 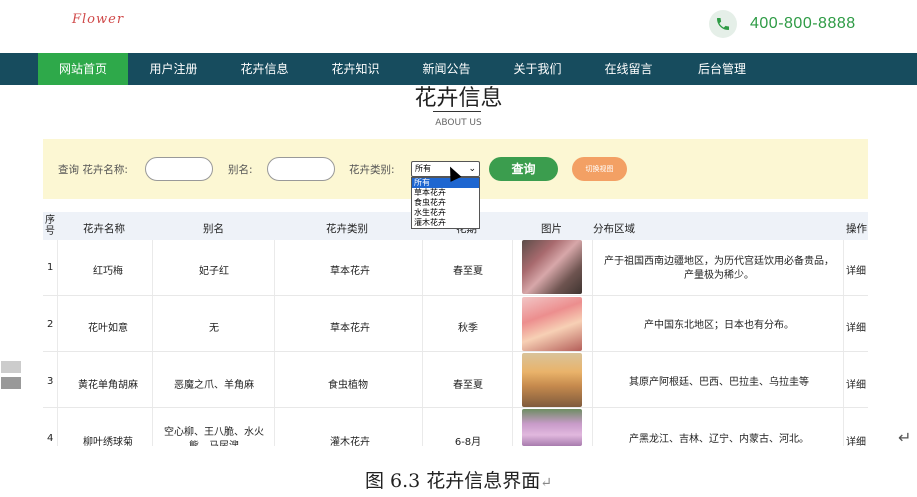 I want to click on row-name: 花叶如意, so click(x=108, y=328).